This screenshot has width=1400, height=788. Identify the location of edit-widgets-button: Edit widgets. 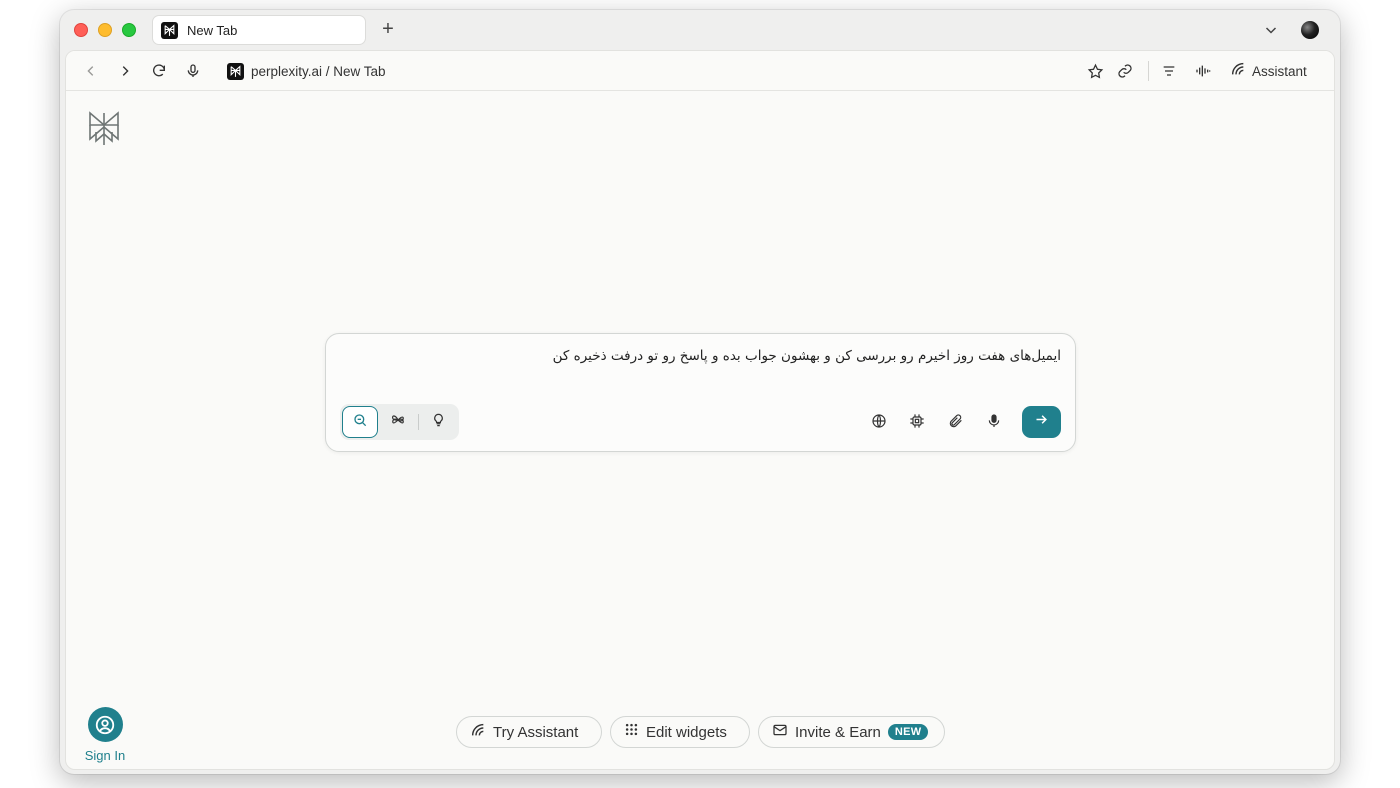
(680, 732).